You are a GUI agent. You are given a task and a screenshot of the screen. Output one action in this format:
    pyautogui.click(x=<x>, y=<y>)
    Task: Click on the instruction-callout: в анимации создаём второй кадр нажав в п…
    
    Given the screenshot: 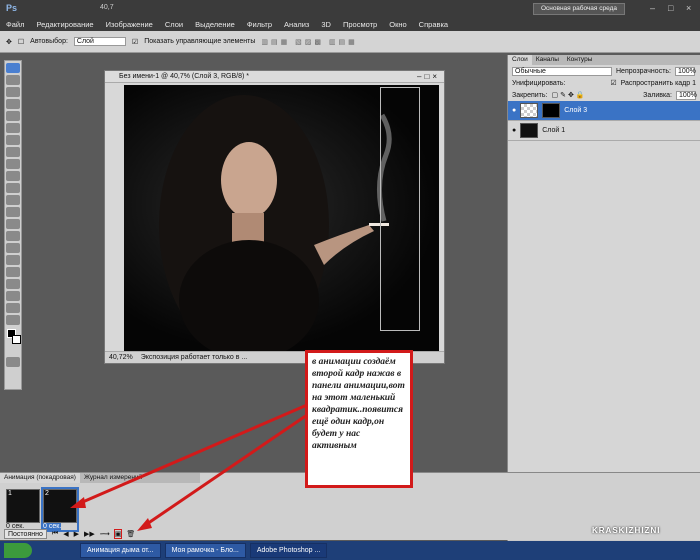 What is the action you would take?
    pyautogui.click(x=359, y=419)
    